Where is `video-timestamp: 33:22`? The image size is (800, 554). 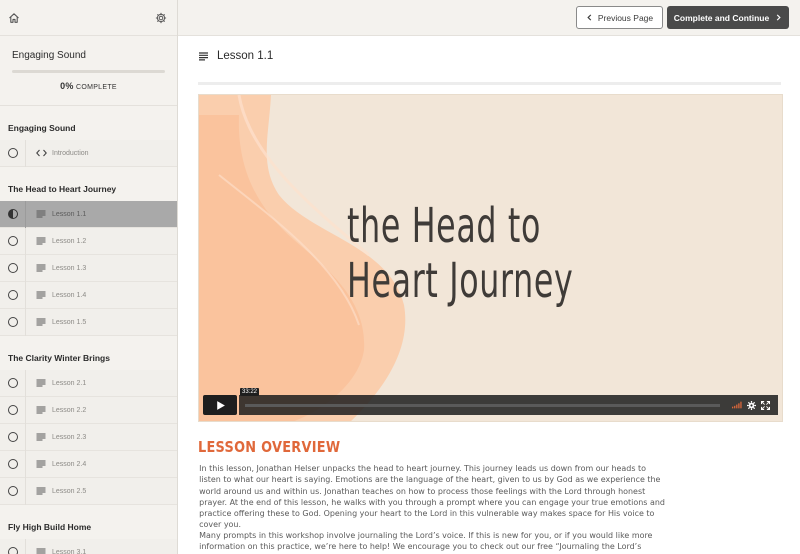
video-timestamp: 33:22 is located at coordinates (250, 392).